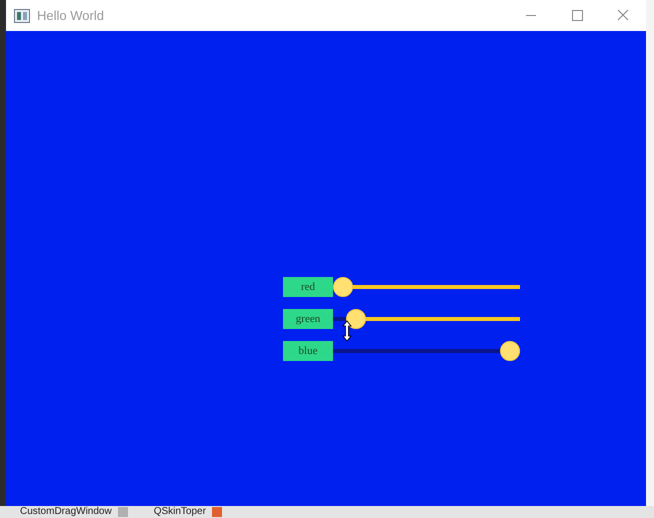  What do you see at coordinates (66, 512) in the screenshot?
I see `taskbar-item: CustomDragWindow` at bounding box center [66, 512].